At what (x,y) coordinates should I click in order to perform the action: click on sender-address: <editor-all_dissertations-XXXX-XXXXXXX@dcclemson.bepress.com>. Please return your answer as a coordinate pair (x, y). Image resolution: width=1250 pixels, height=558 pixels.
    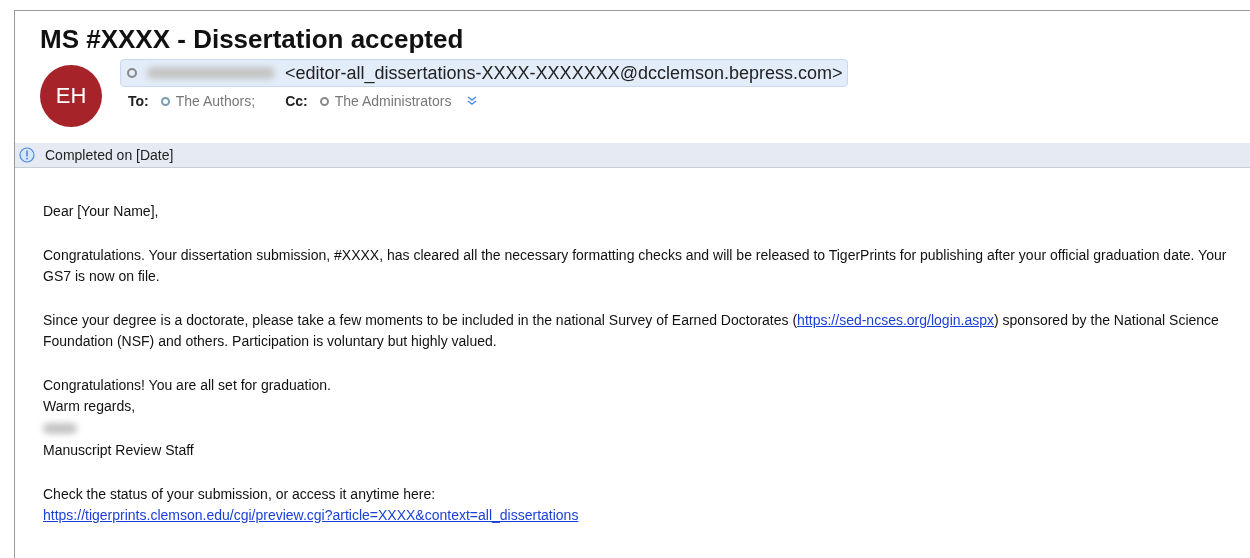
    Looking at the image, I should click on (564, 73).